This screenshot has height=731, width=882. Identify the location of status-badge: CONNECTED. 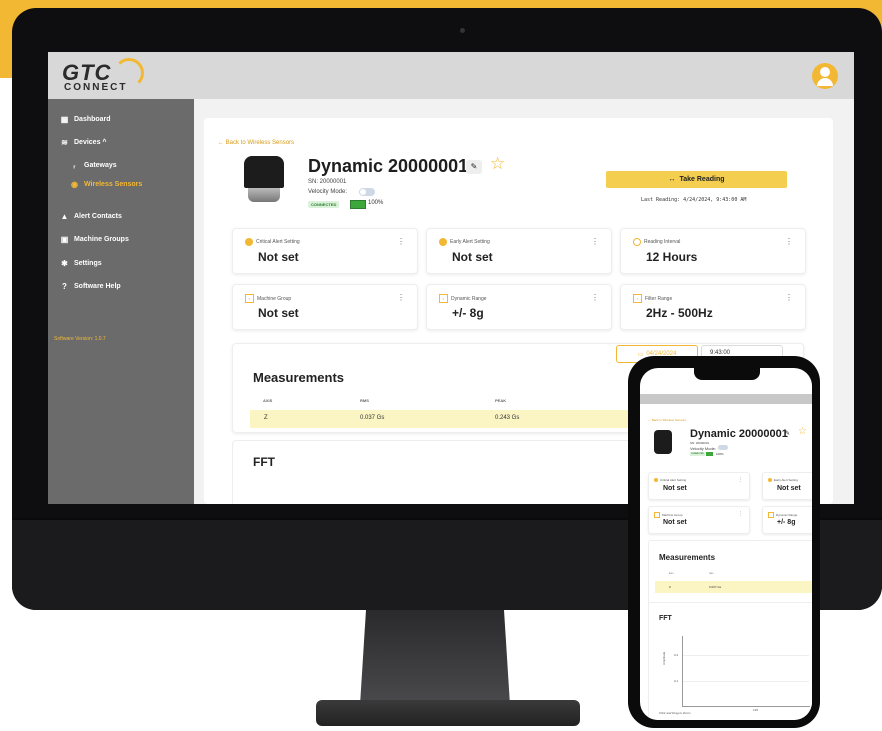
(324, 204).